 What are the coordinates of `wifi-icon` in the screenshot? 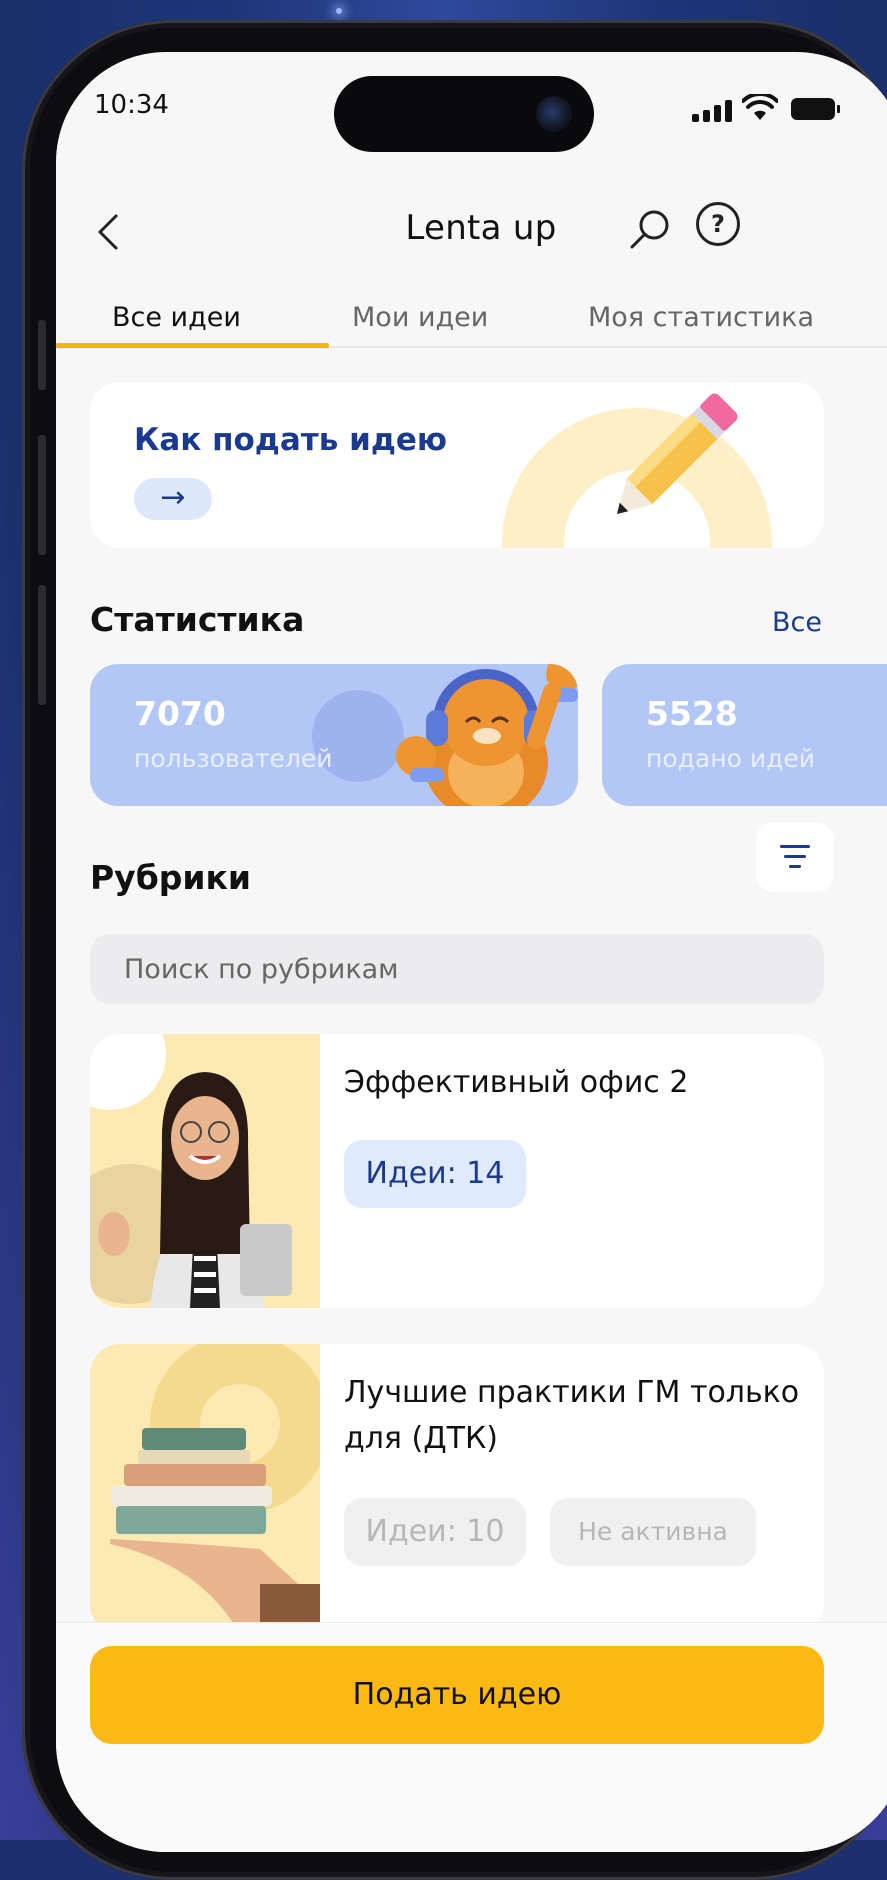 It's located at (760, 107).